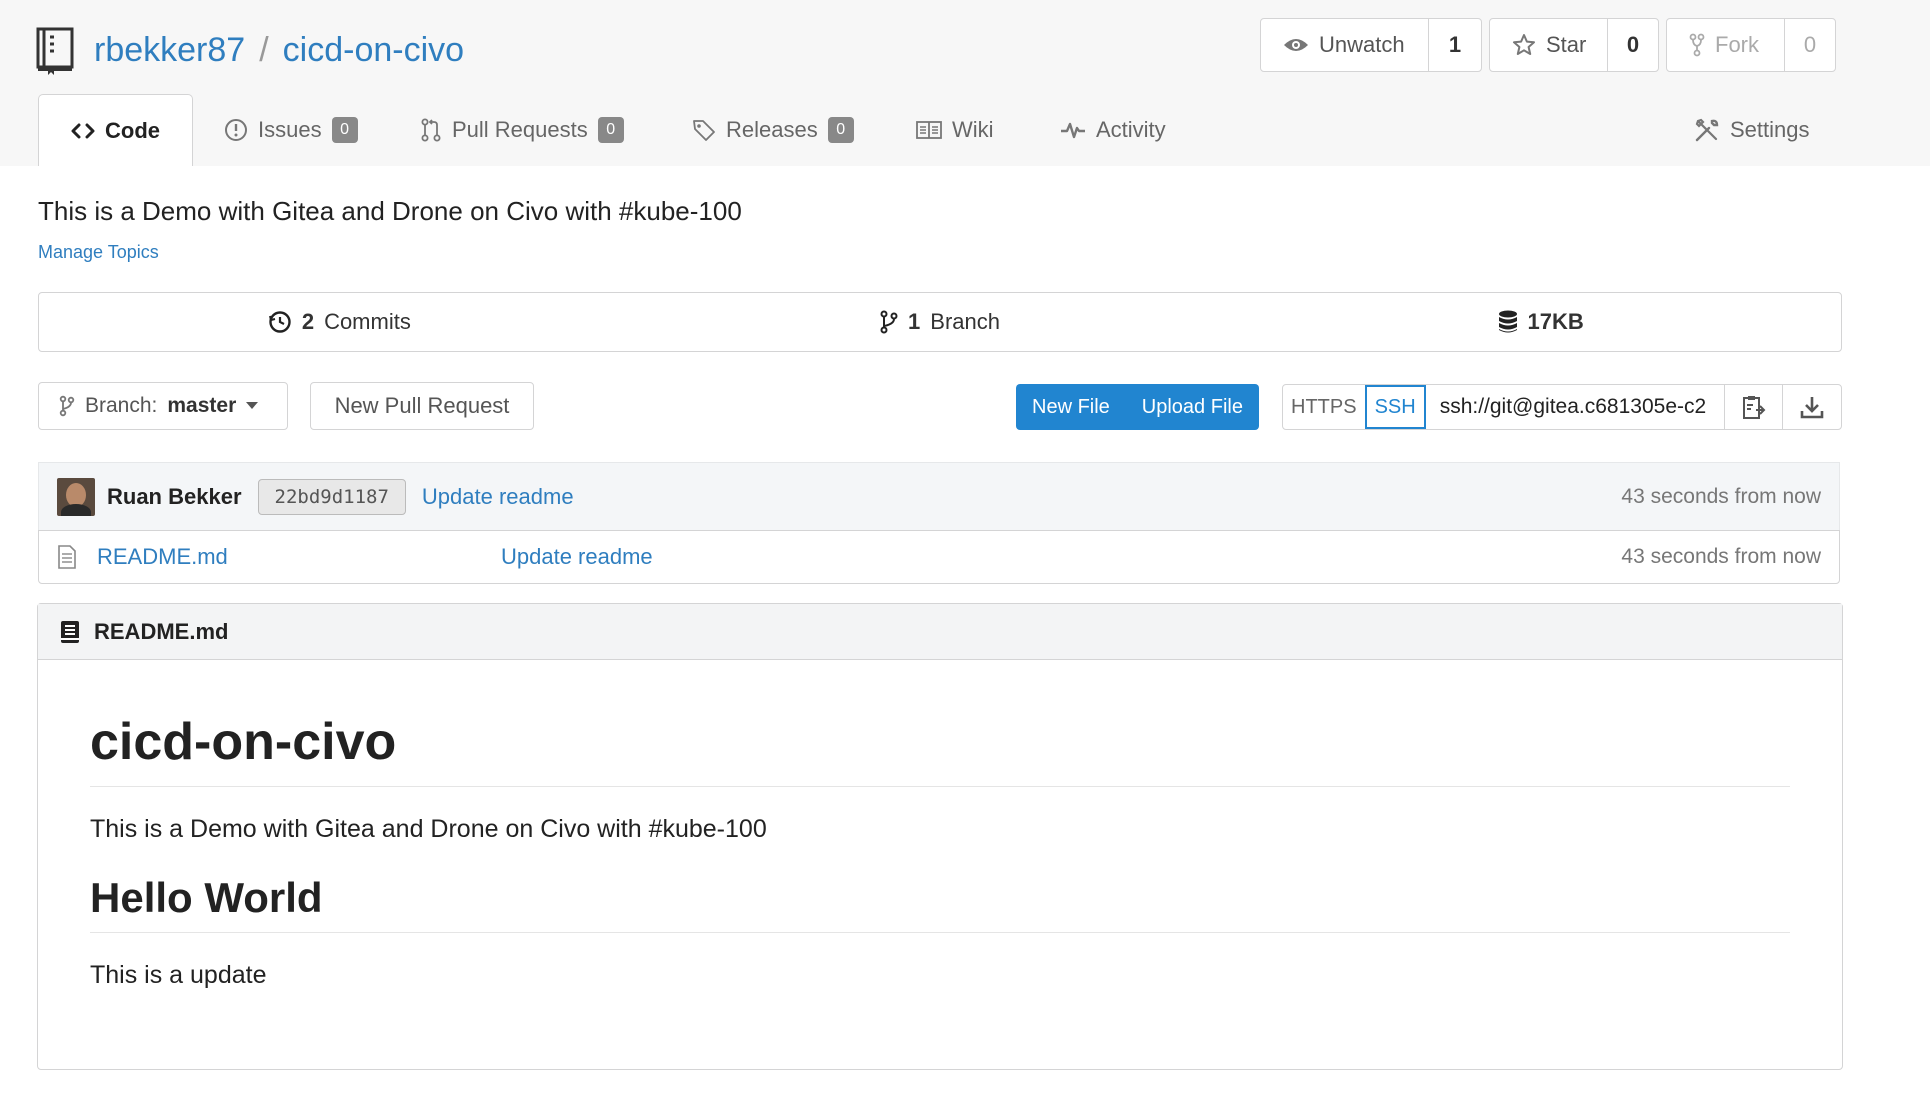 The width and height of the screenshot is (1930, 1116). Describe the element at coordinates (1697, 45) in the screenshot. I see `fork-icon` at that location.